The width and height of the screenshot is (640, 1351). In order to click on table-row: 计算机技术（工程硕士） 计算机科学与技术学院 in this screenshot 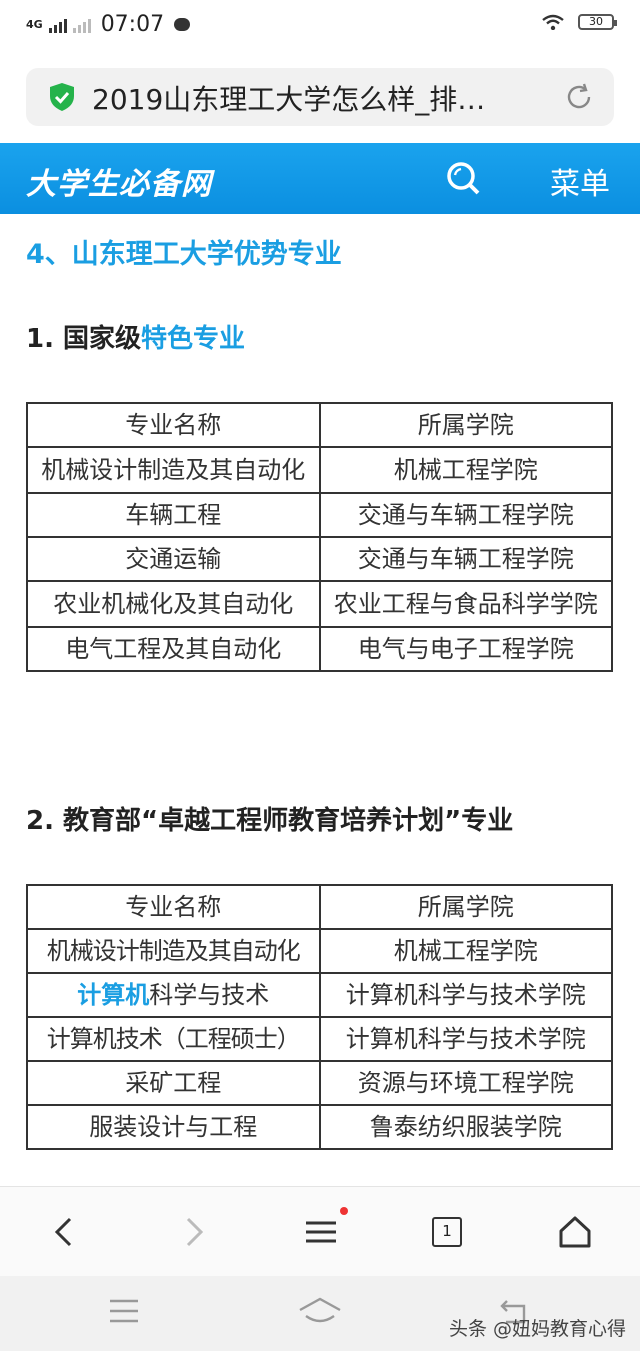, I will do `click(319, 1039)`.